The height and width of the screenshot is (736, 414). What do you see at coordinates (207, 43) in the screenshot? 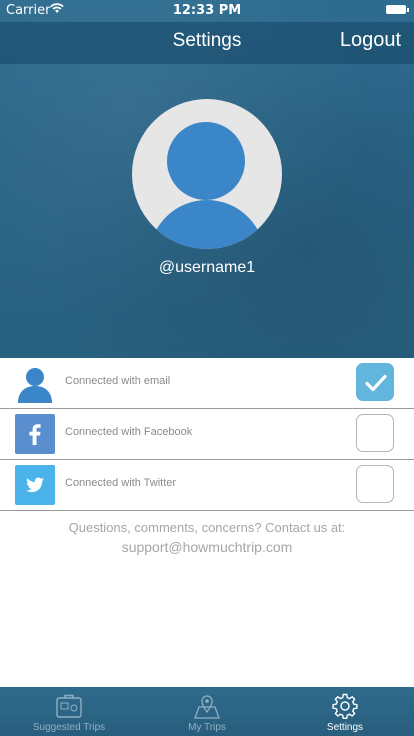
I see `navigation-bar: Settings Logout` at bounding box center [207, 43].